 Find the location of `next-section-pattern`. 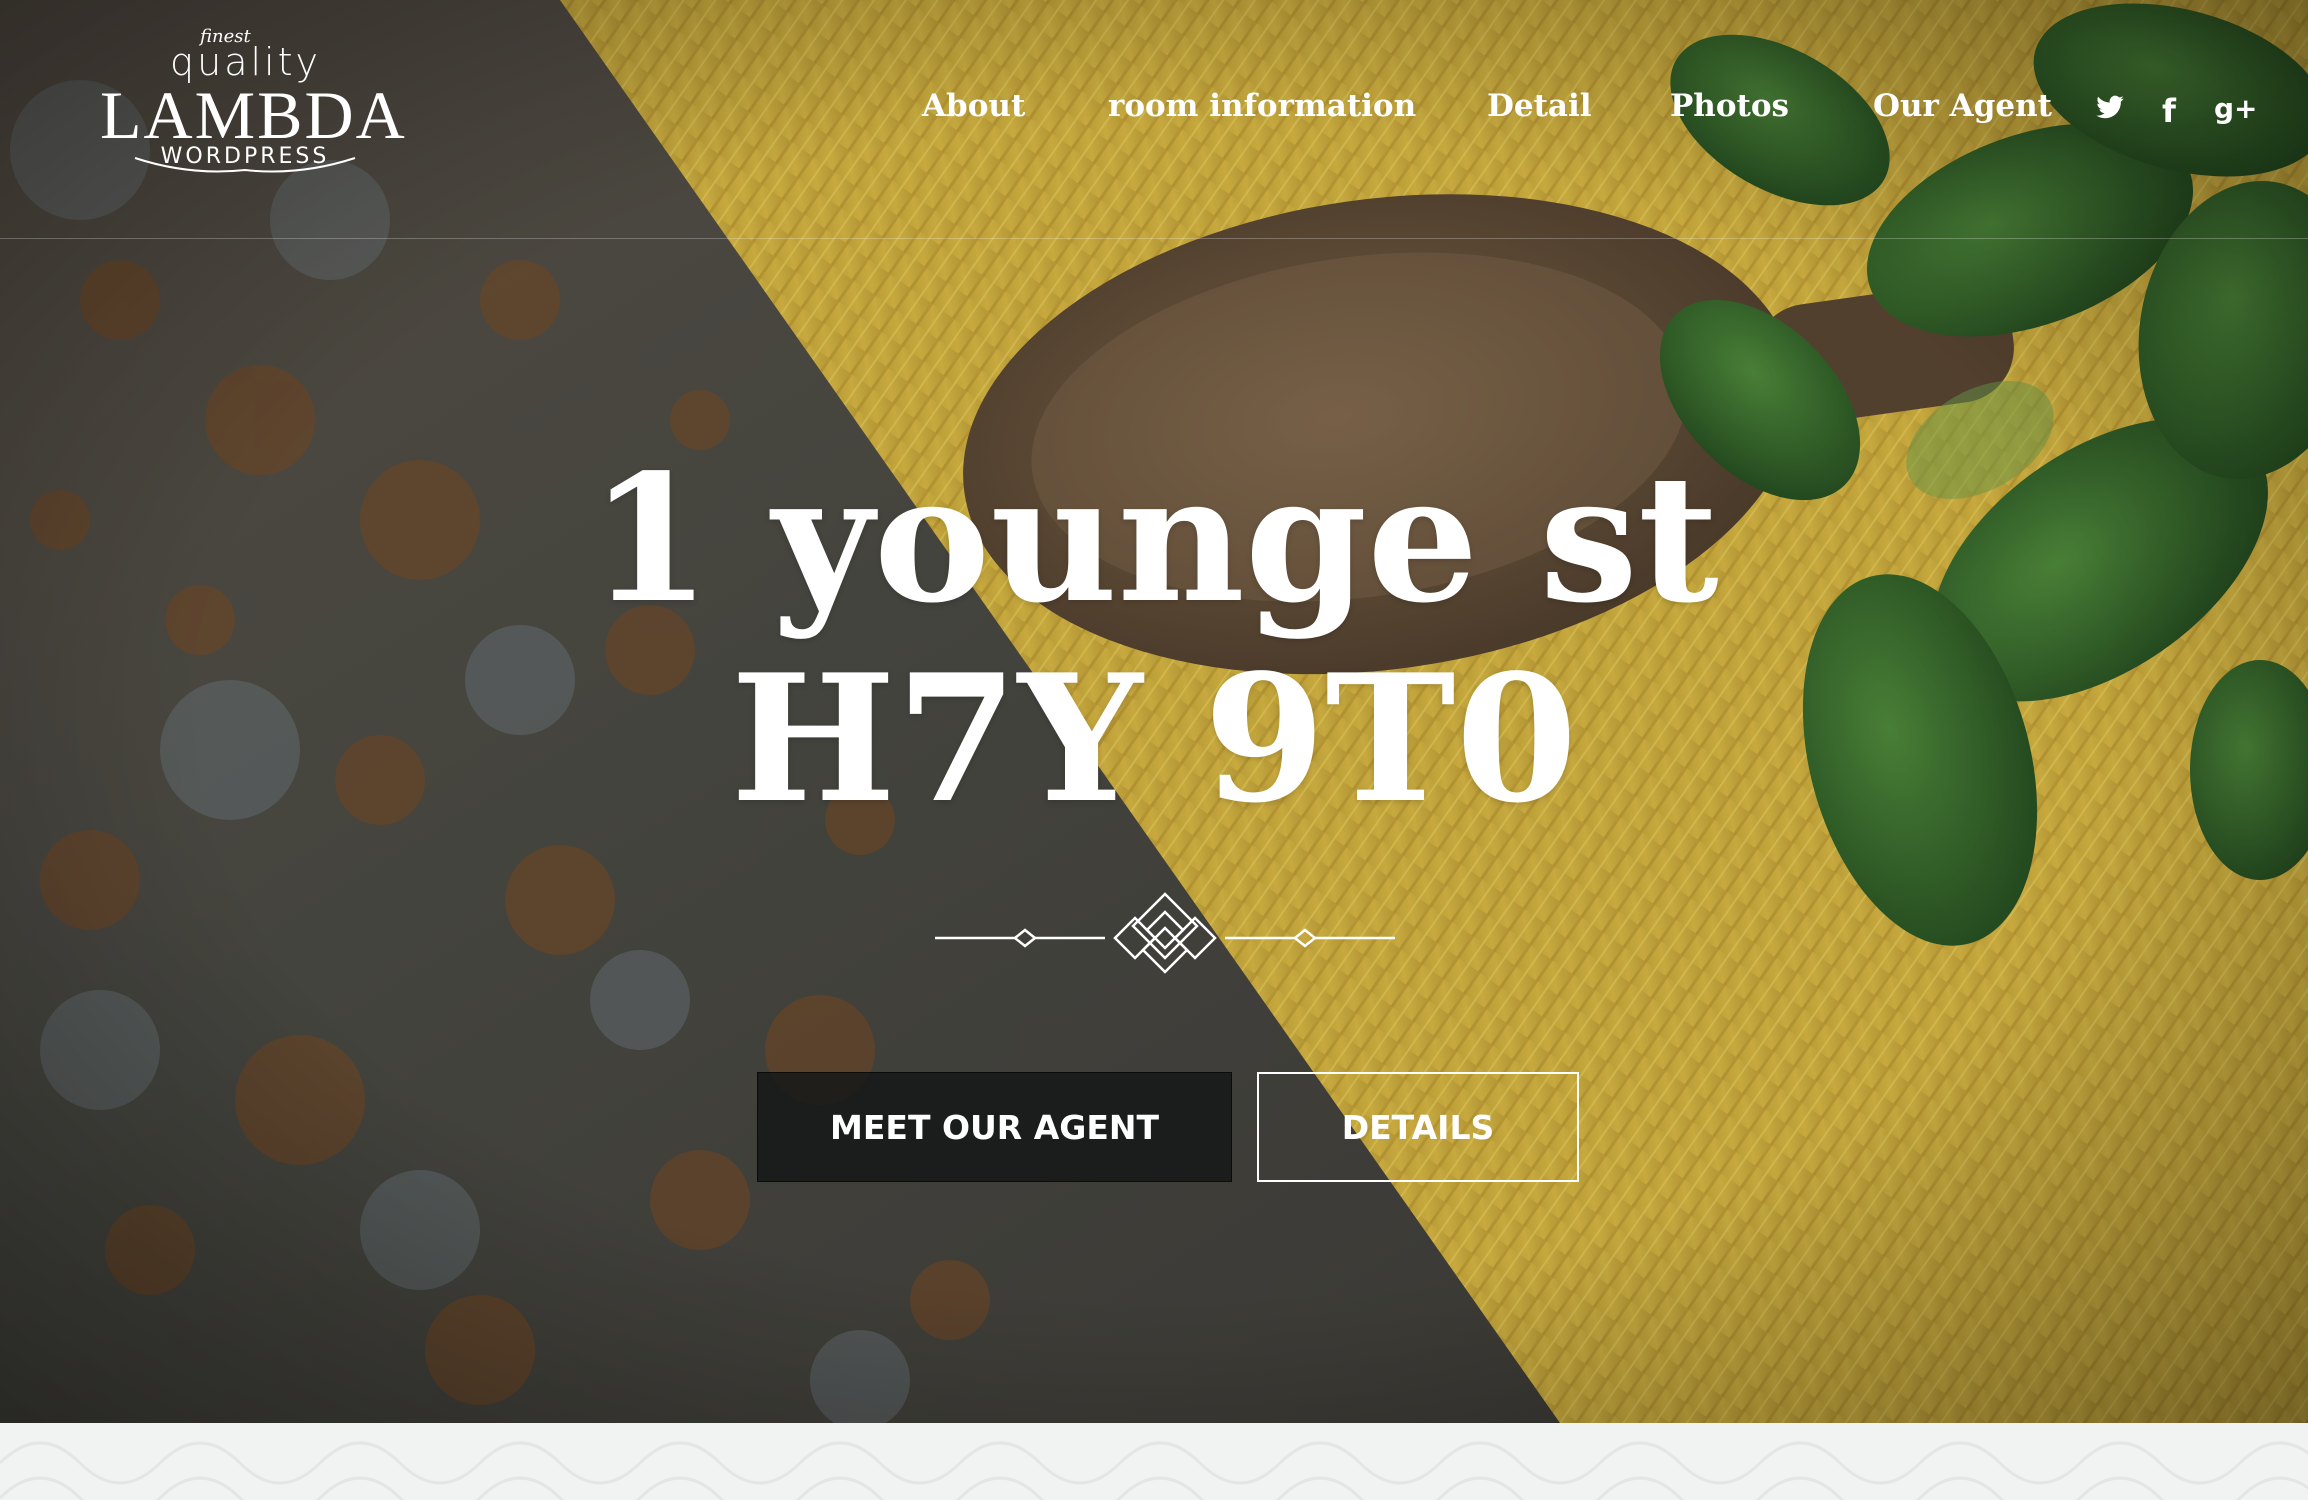

next-section-pattern is located at coordinates (1154, 1461).